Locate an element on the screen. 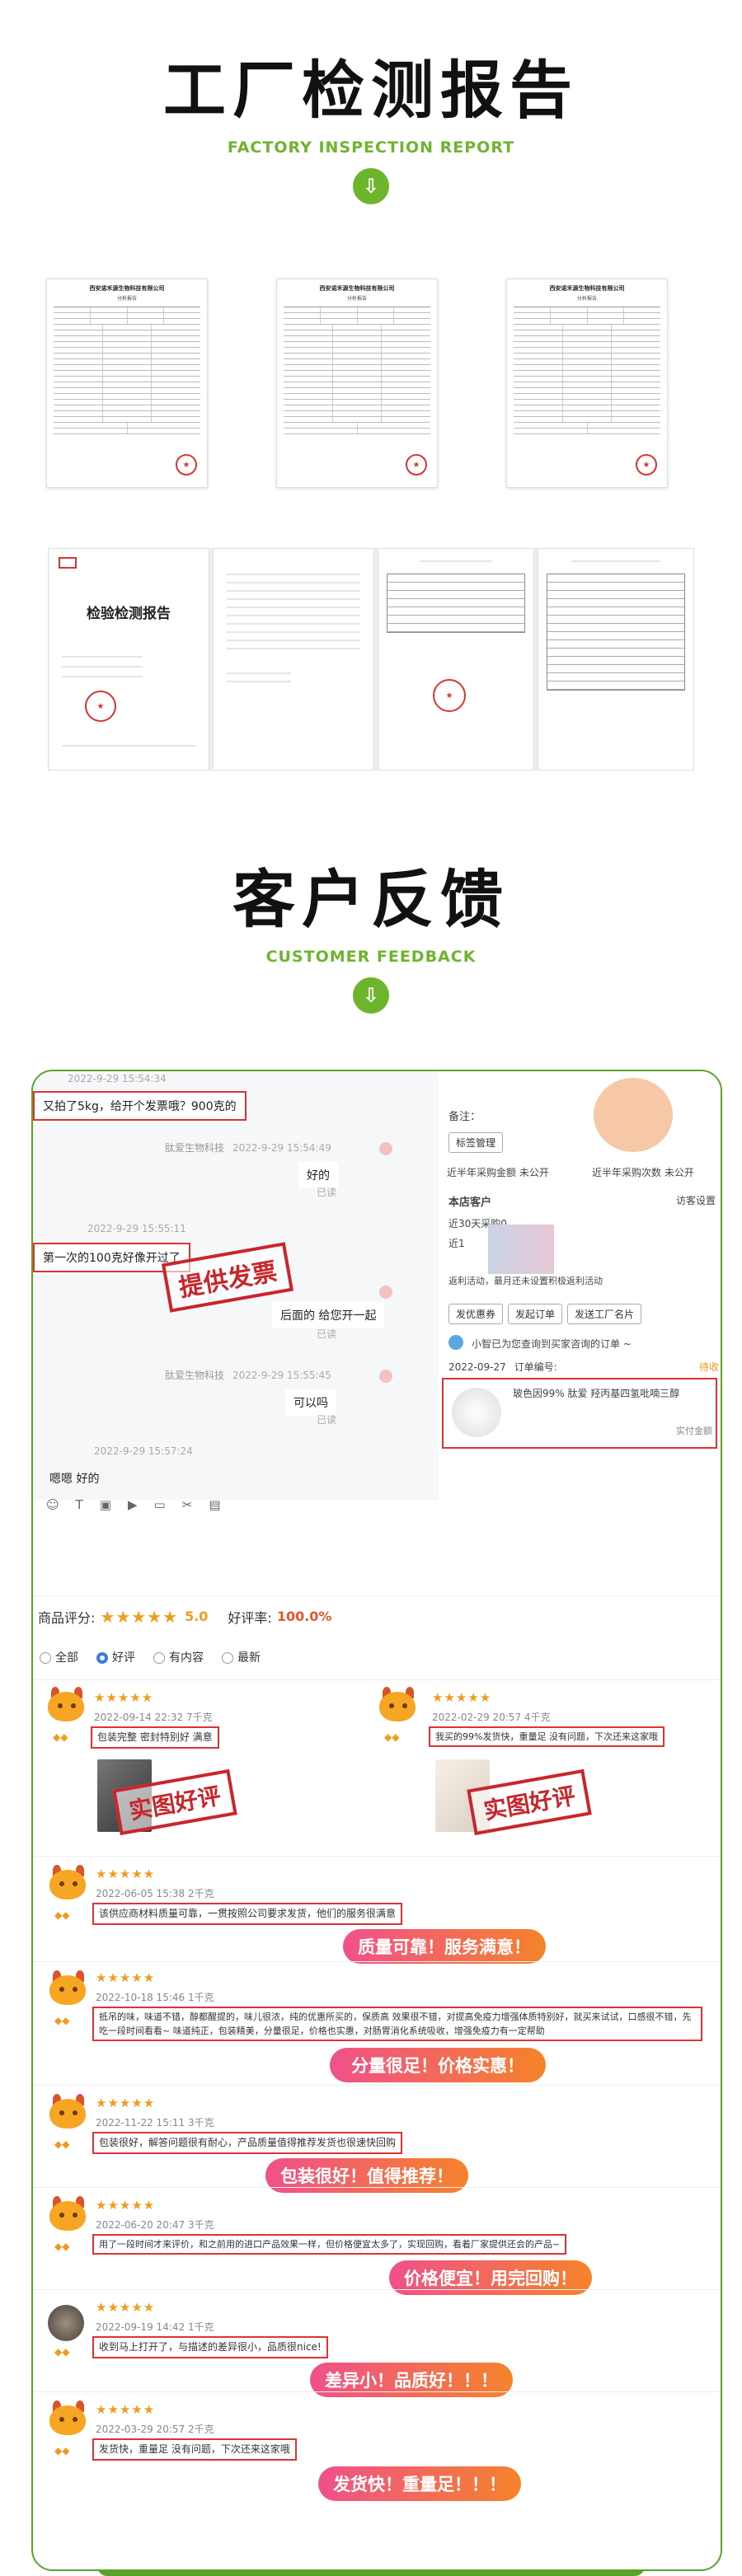  review-meta: 2022-02-29 20:57 4千克 is located at coordinates (491, 1717).